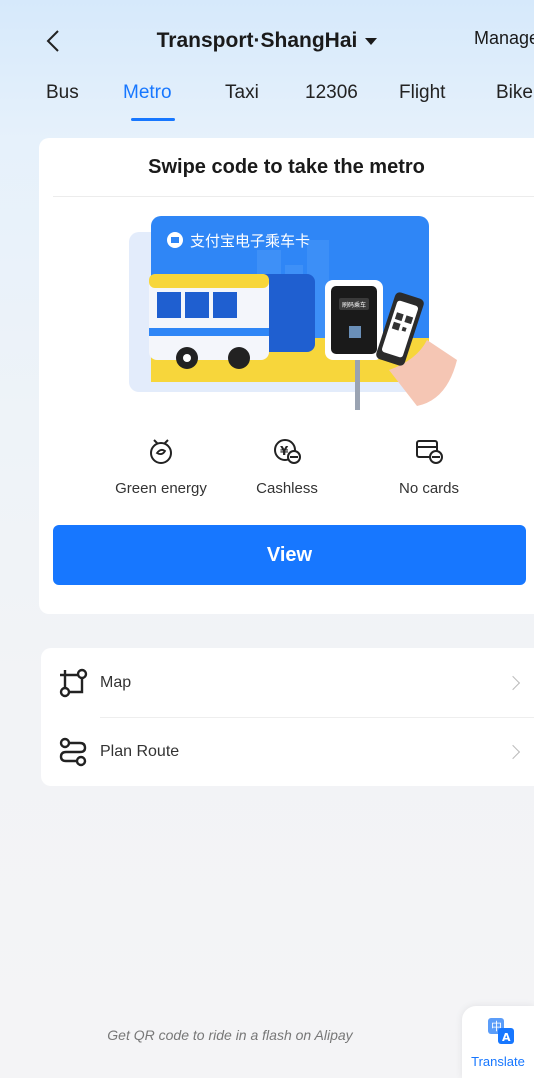  I want to click on page-title: Transport·ShangHai, so click(257, 40).